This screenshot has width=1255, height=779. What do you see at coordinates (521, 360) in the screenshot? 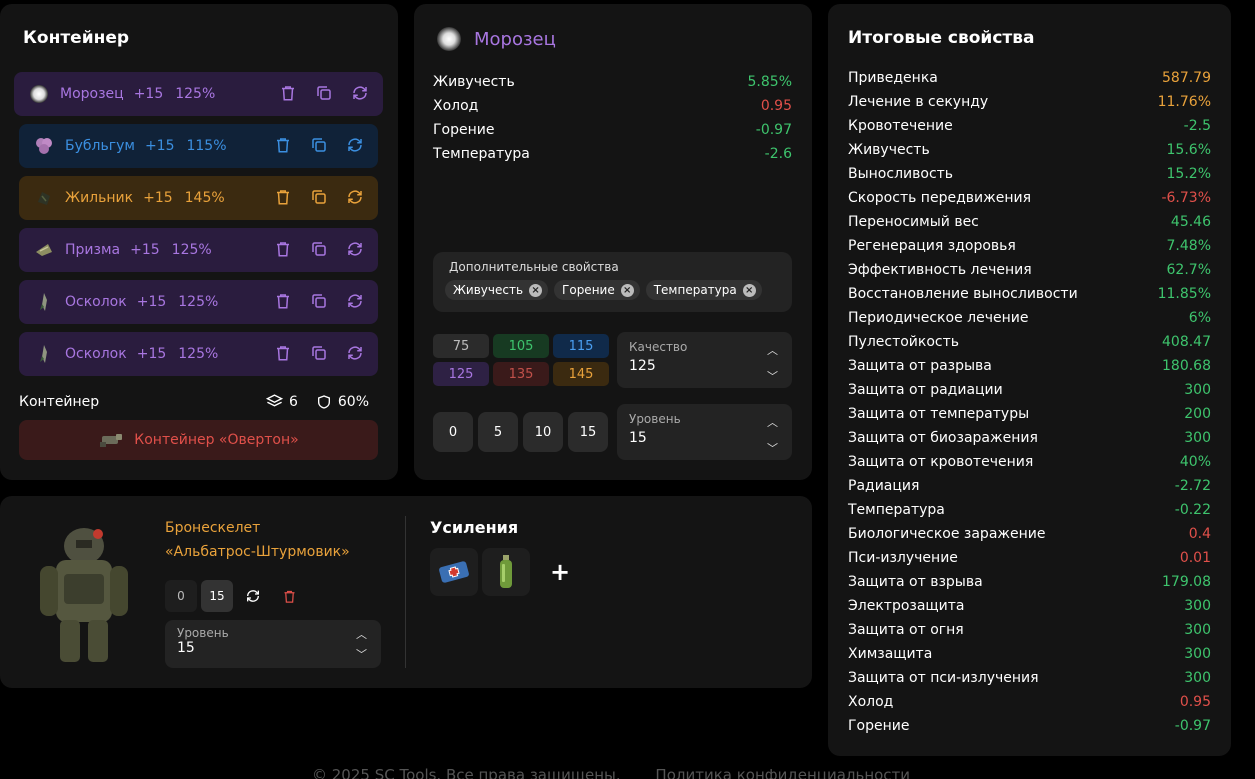
I see `quality-grid: 75 105 115 125 135 145` at bounding box center [521, 360].